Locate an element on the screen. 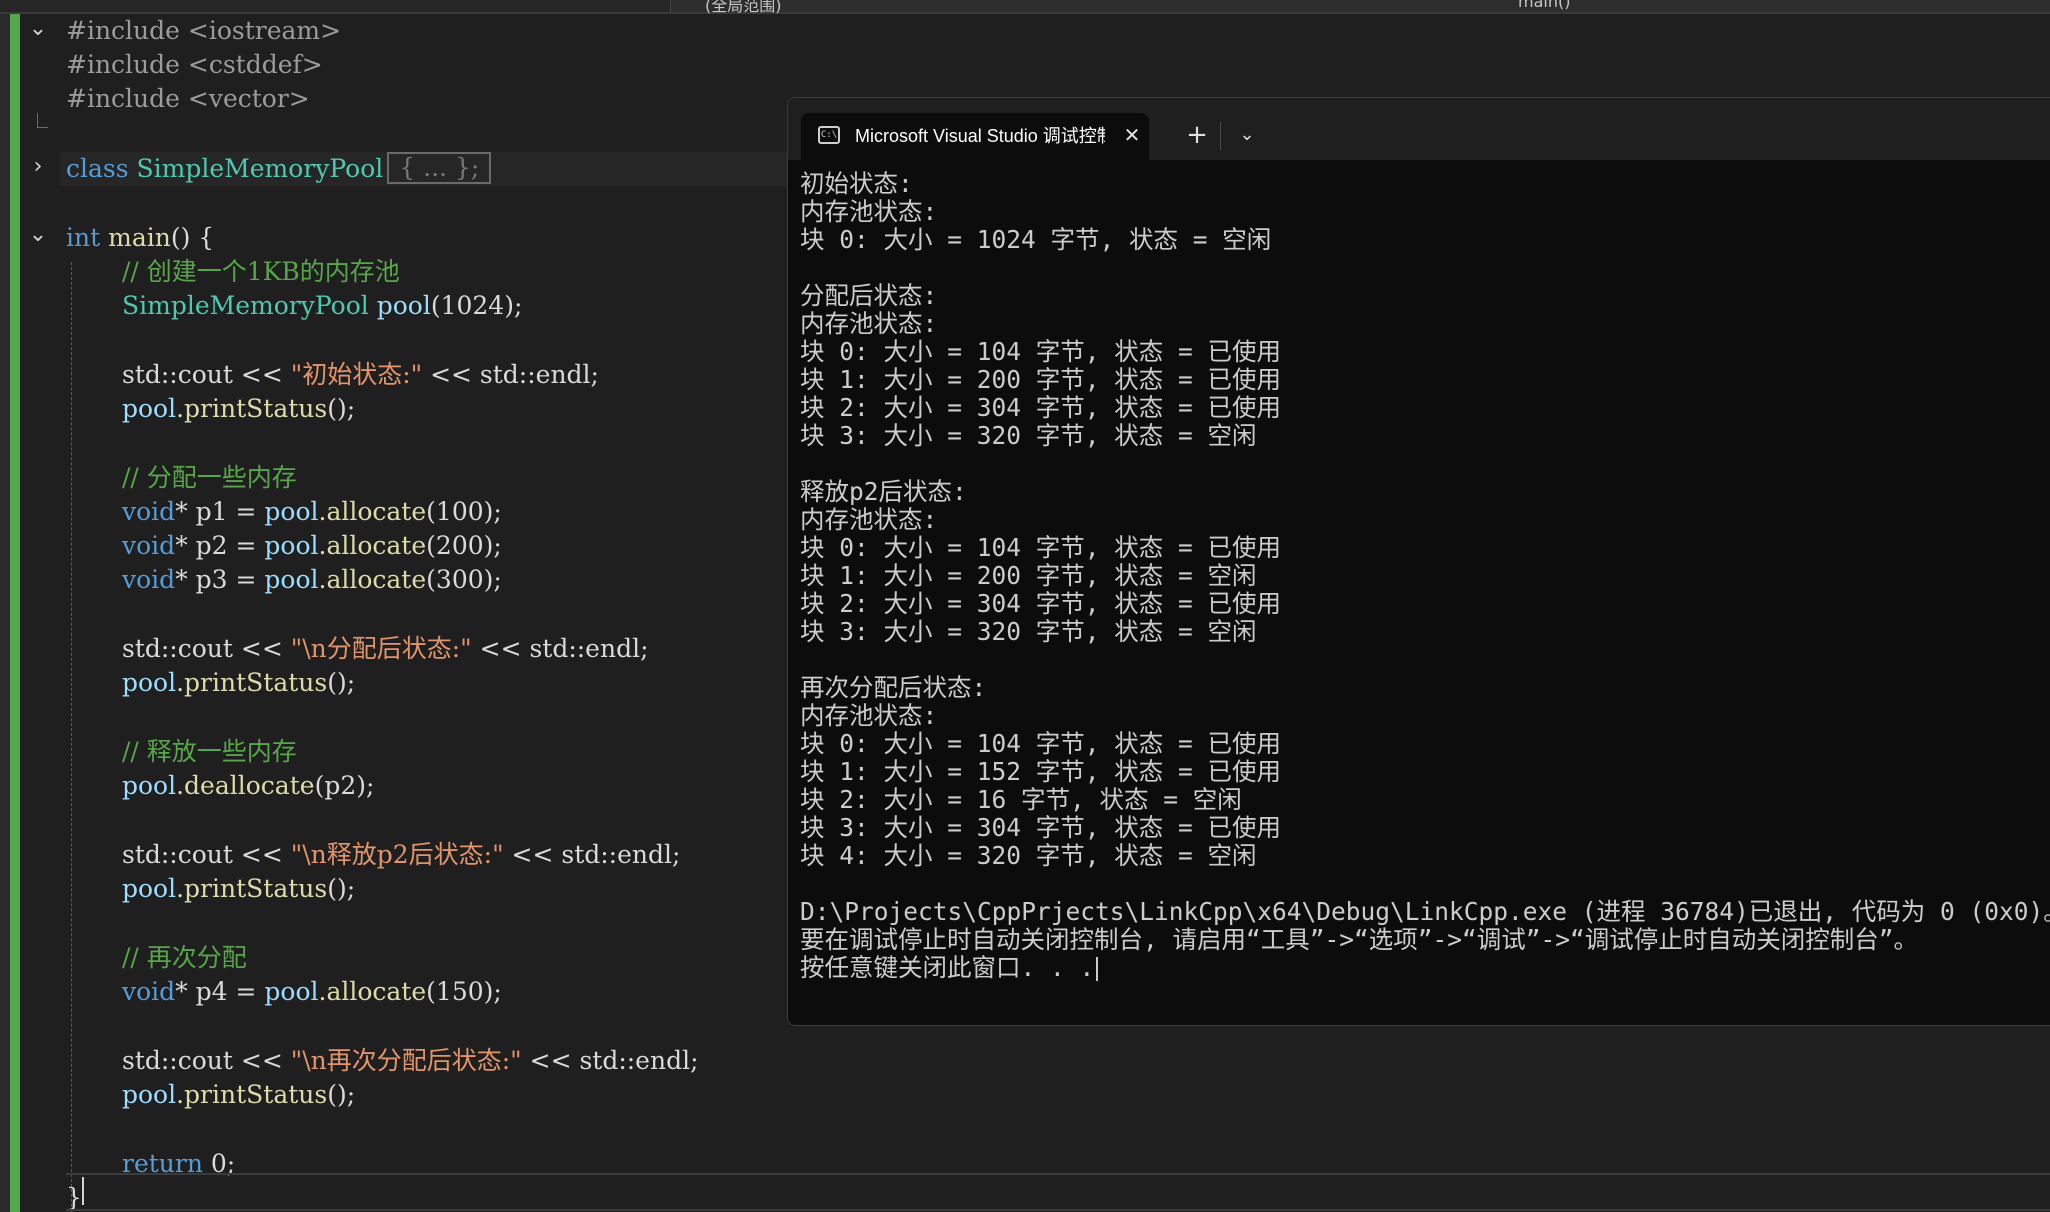 The height and width of the screenshot is (1212, 2050). code-line: std::cout << "\n释放p2后状态:" << std::endl; is located at coordinates (401, 855).